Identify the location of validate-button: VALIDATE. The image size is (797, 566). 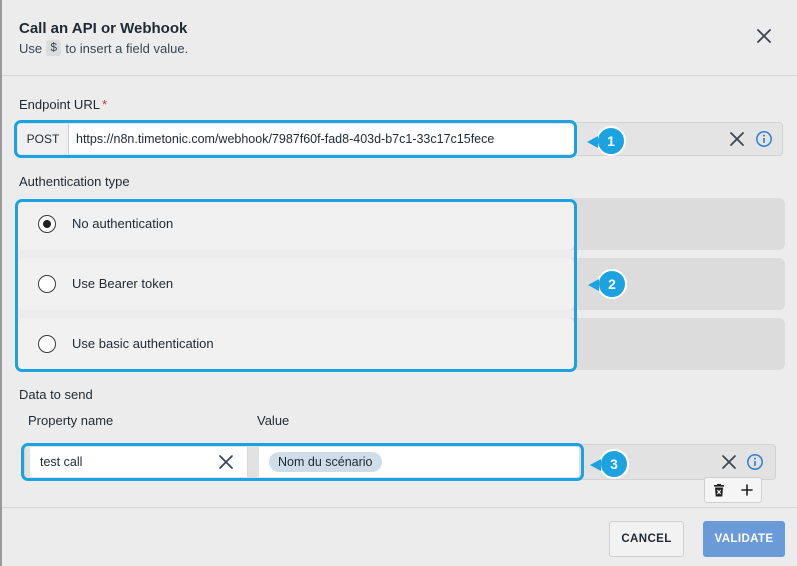
(744, 539).